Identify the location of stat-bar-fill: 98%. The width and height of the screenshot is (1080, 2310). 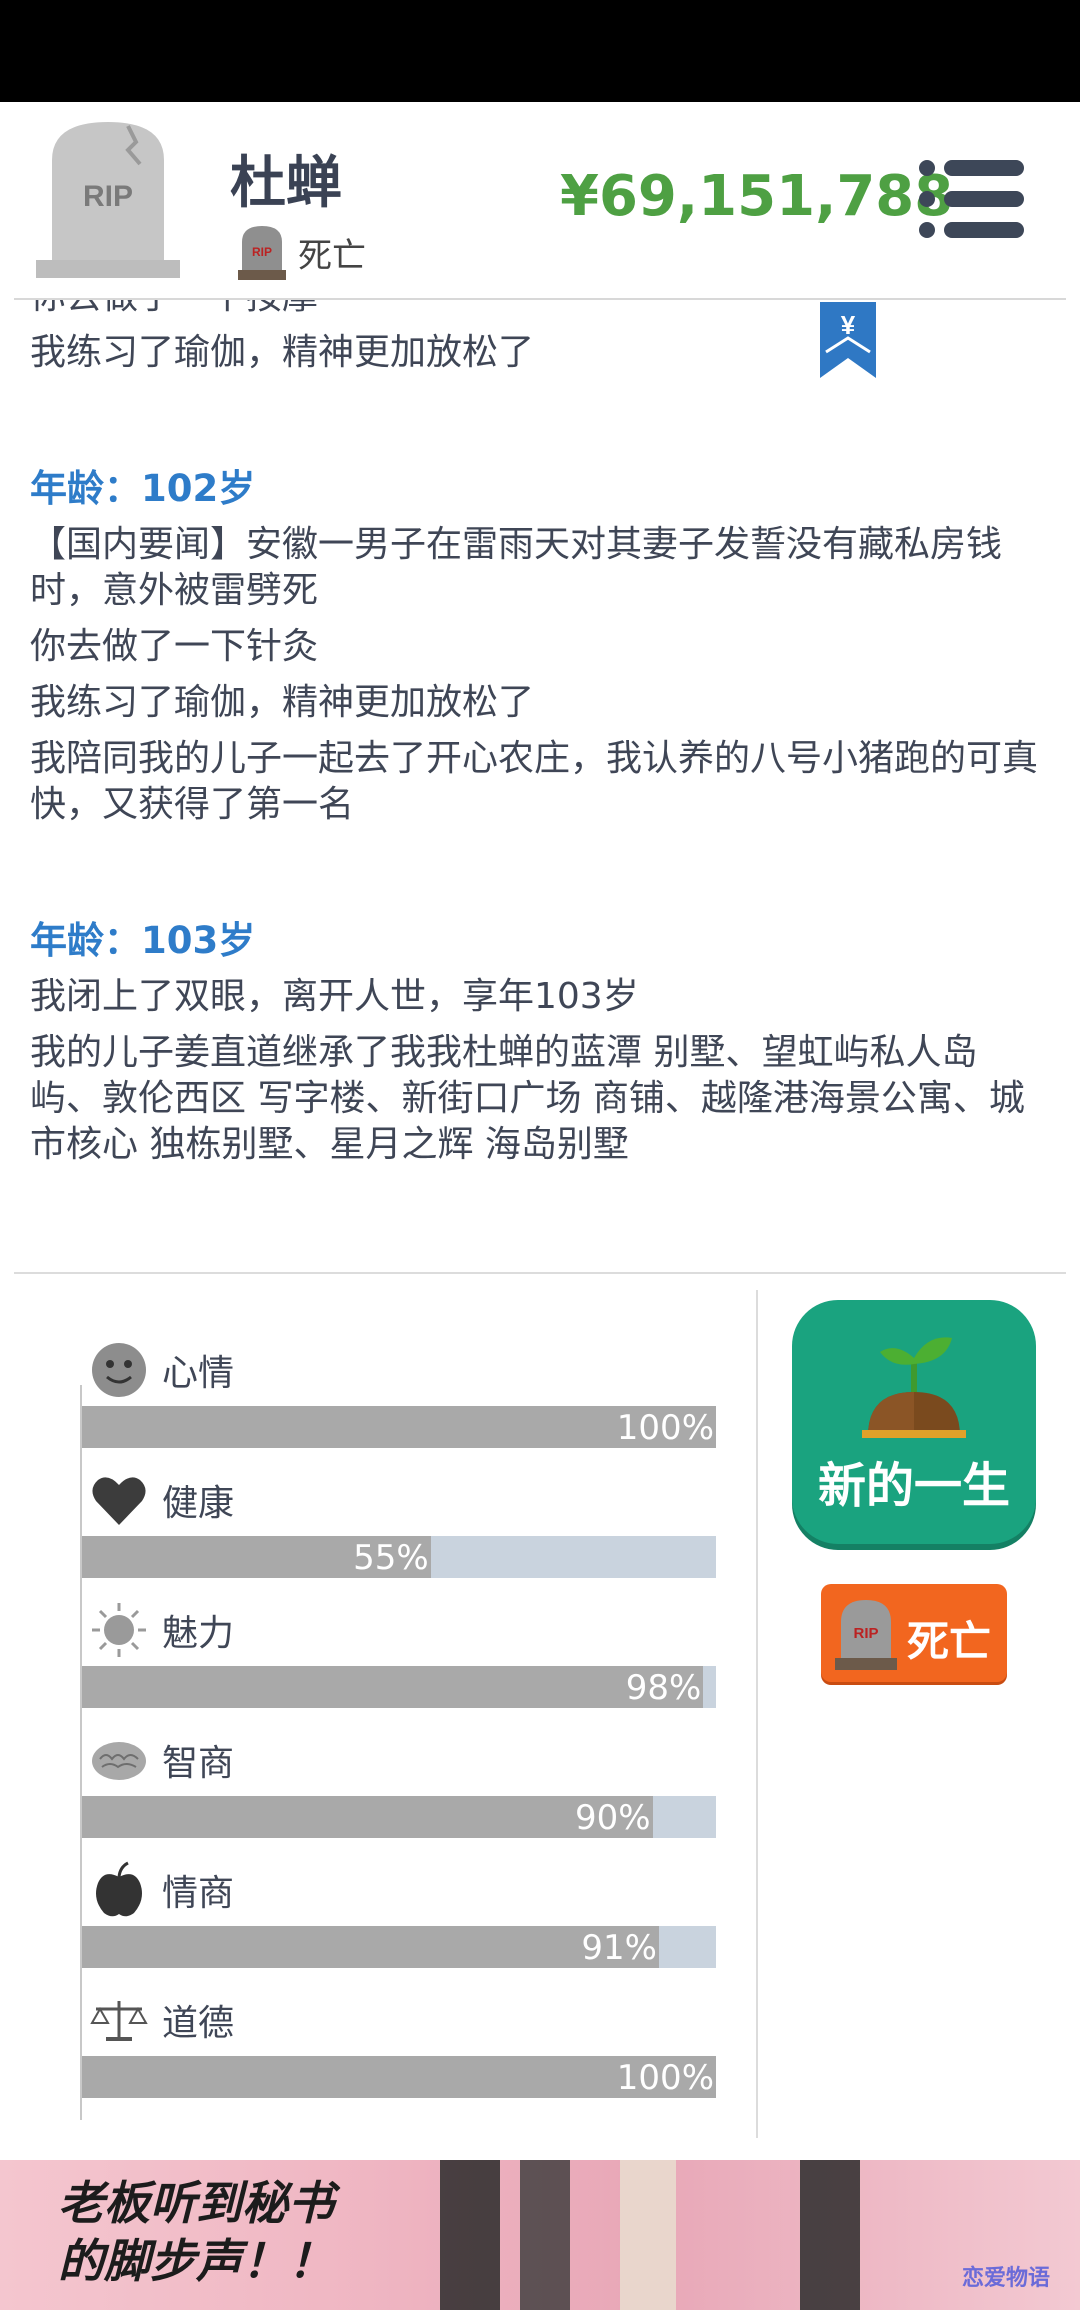
(393, 1687).